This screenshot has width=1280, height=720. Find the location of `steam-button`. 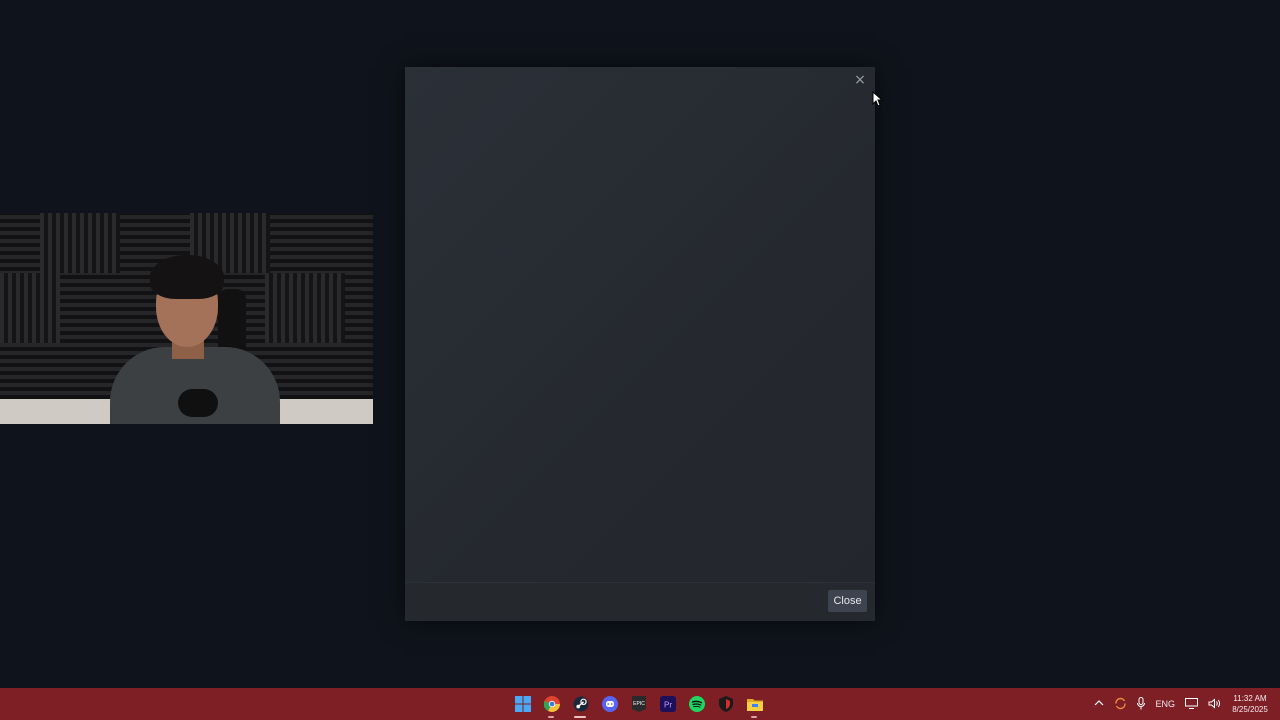

steam-button is located at coordinates (580, 704).